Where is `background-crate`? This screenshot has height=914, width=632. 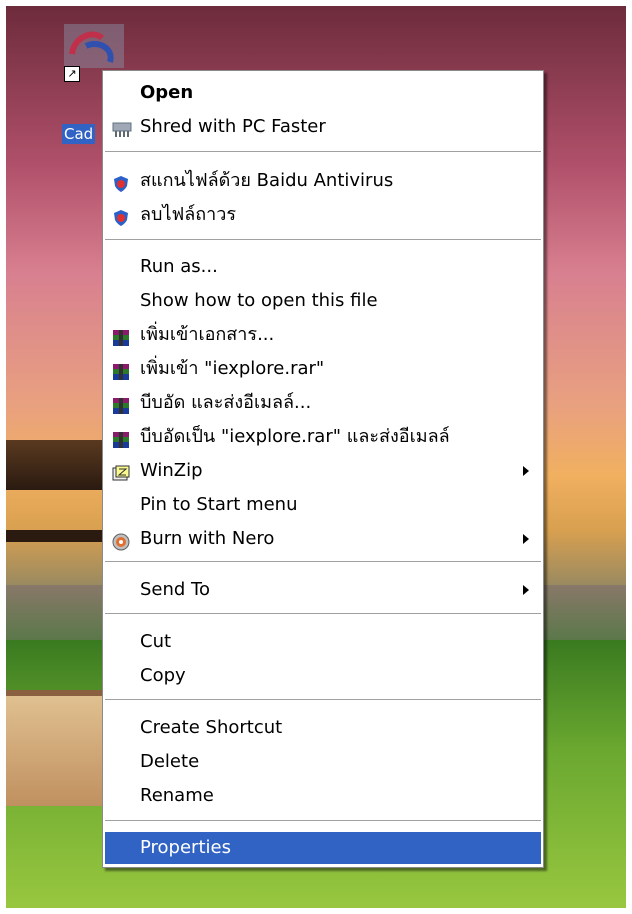
background-crate is located at coordinates (54, 748).